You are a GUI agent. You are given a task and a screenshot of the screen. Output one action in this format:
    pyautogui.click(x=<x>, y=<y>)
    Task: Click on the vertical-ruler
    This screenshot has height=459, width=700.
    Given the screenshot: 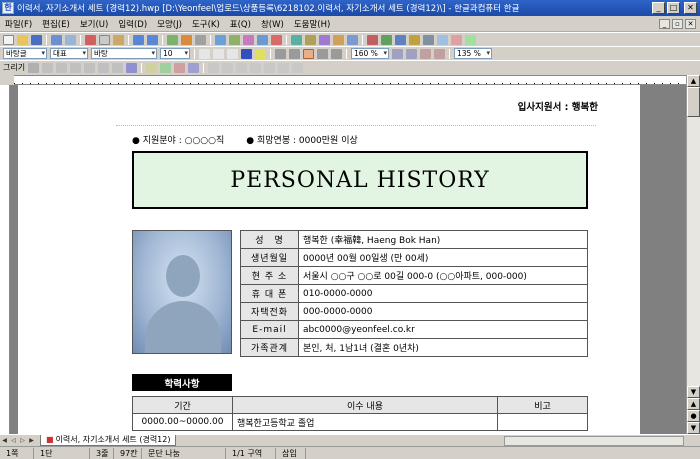 What is the action you would take?
    pyautogui.click(x=5, y=259)
    